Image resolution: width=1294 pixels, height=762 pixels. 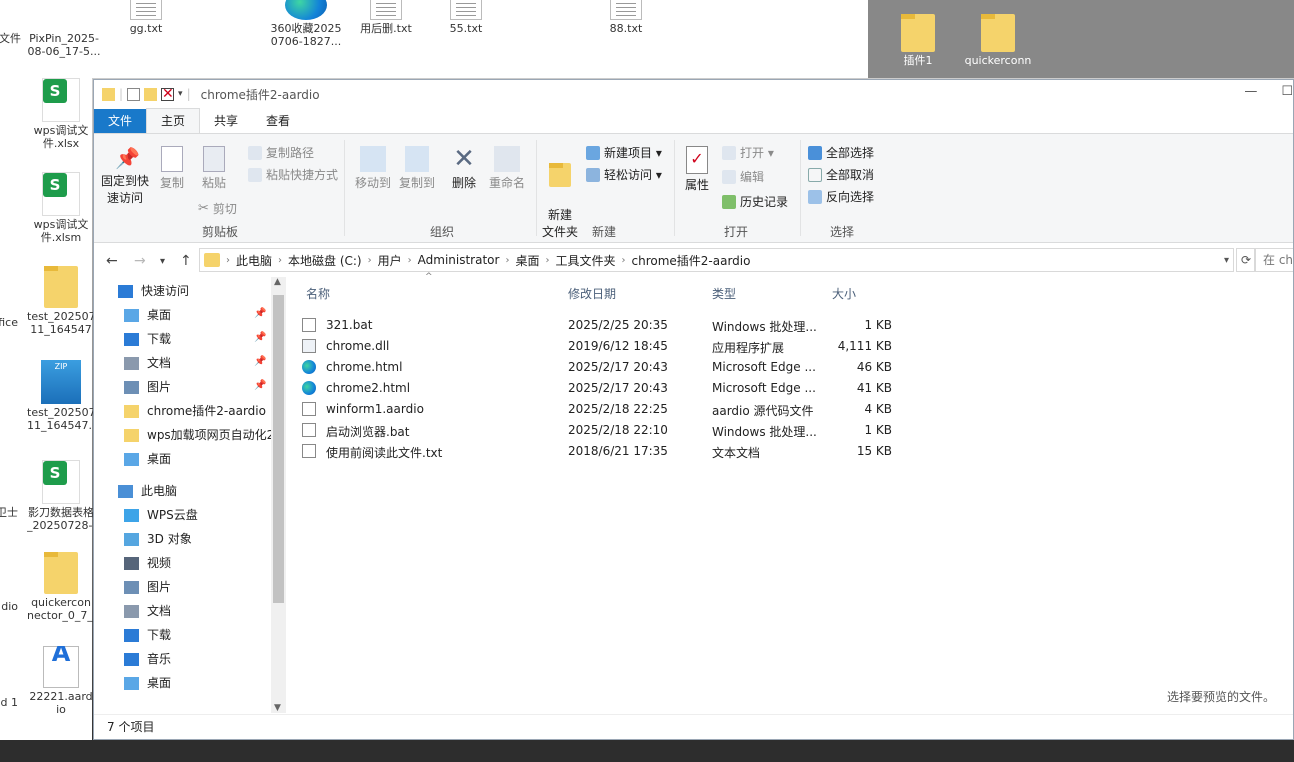 I want to click on file-row: chrome.dll 2019/6/12 18:45 应用程序扩展 4,111 KB, so click(x=602, y=346).